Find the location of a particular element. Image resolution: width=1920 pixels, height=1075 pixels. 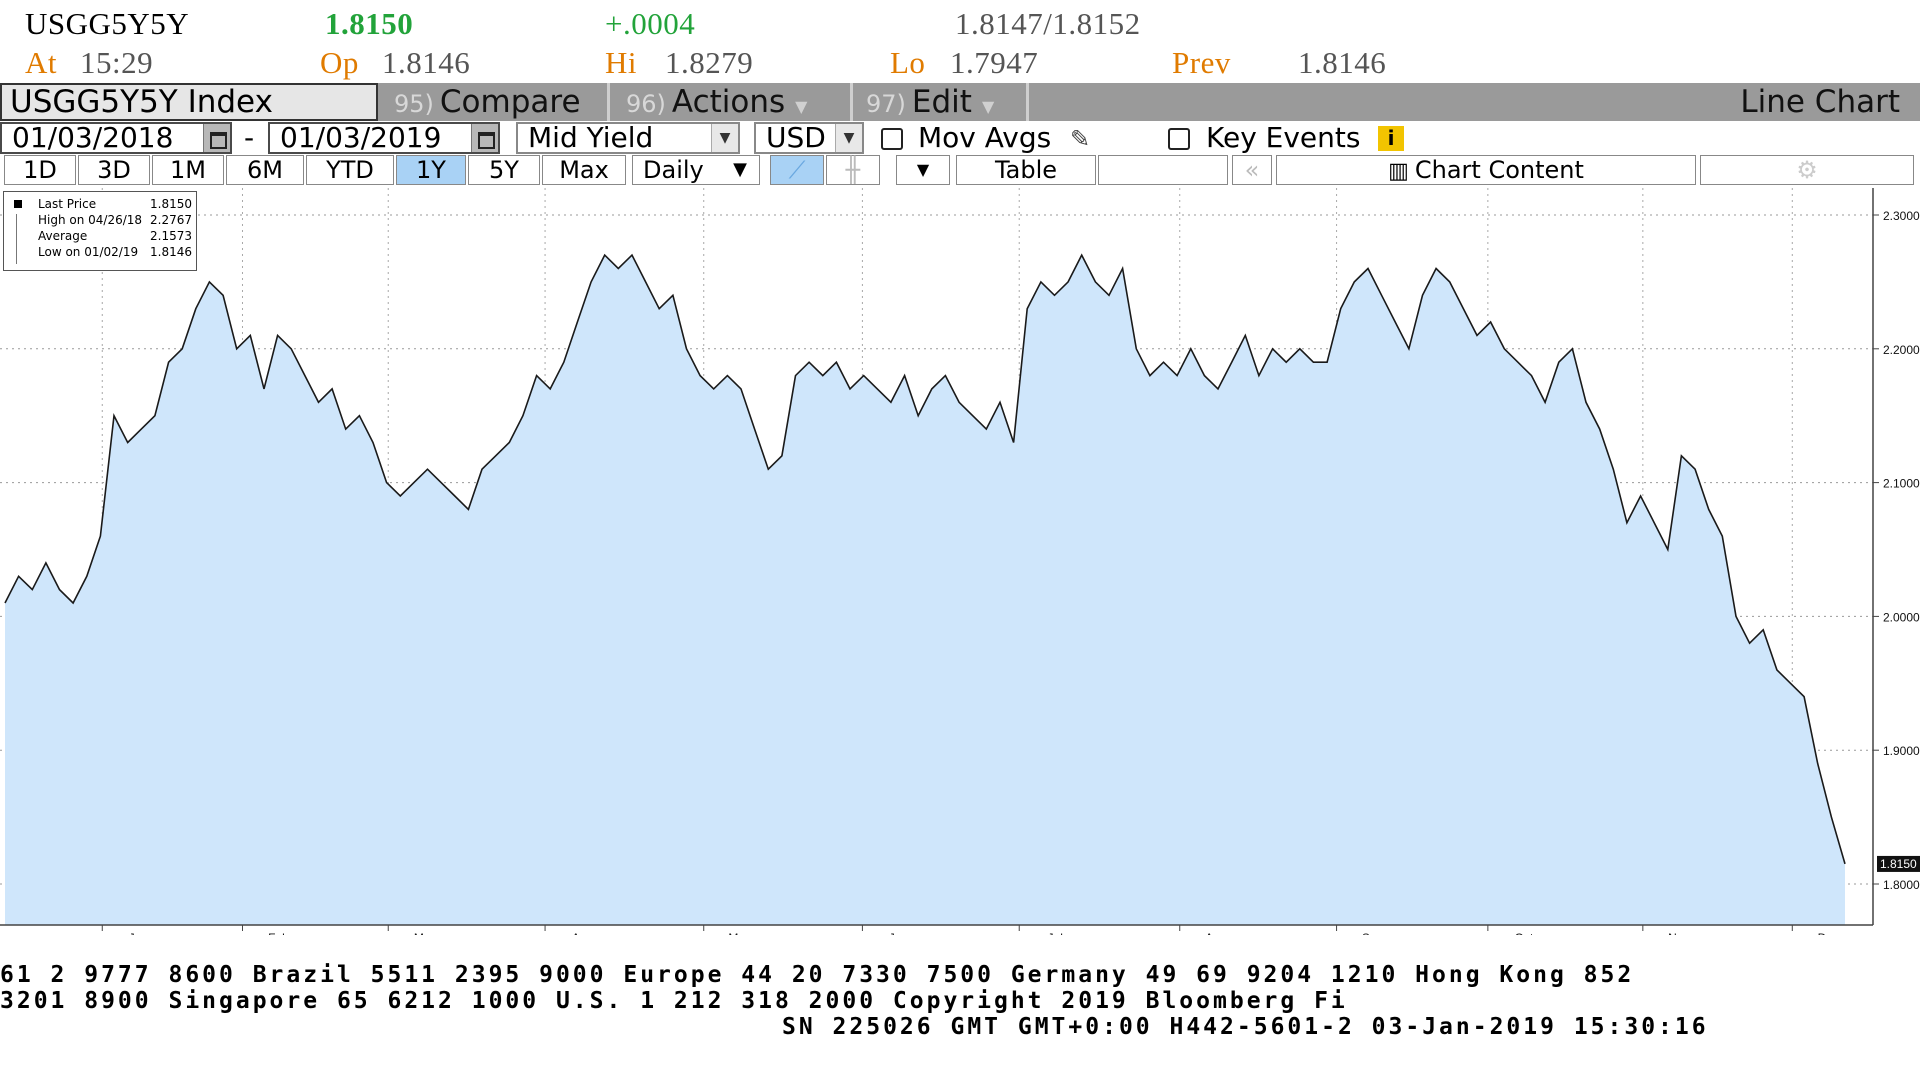

open-label: Op is located at coordinates (339, 62).